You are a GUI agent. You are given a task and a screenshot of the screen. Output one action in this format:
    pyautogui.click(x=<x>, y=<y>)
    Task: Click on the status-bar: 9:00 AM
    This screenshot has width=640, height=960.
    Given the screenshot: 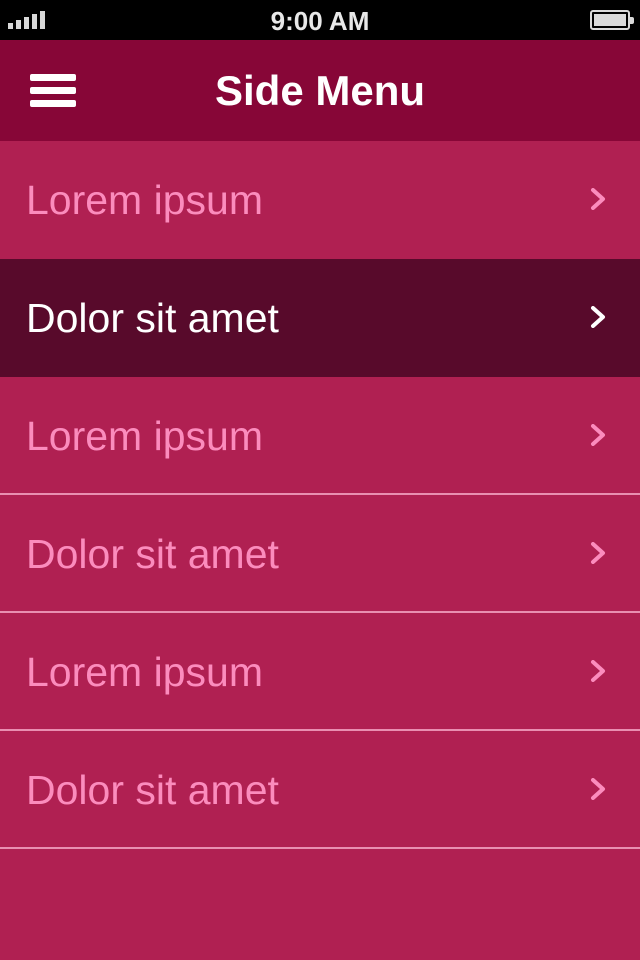 What is the action you would take?
    pyautogui.click(x=320, y=20)
    